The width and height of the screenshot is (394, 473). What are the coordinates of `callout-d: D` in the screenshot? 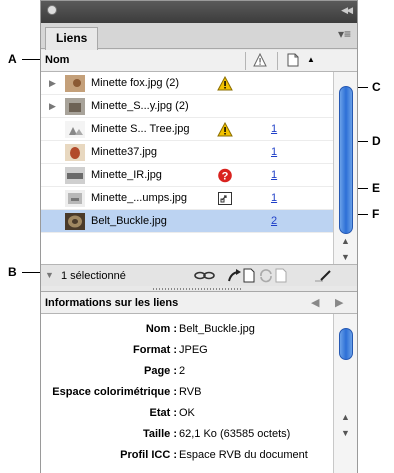 It's located at (376, 141).